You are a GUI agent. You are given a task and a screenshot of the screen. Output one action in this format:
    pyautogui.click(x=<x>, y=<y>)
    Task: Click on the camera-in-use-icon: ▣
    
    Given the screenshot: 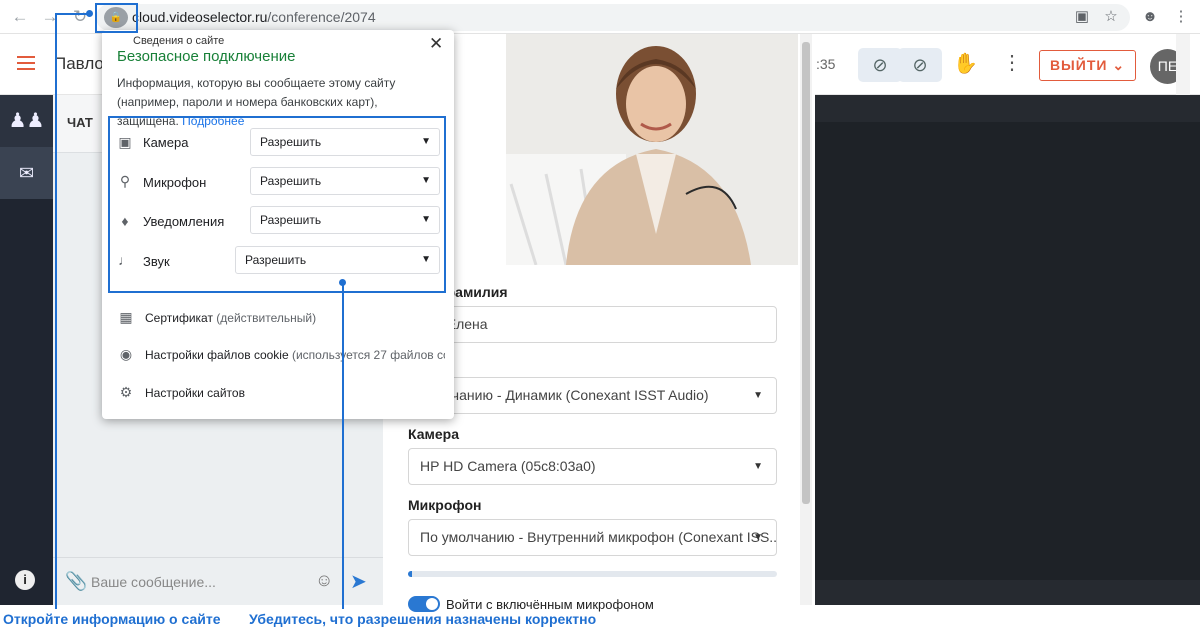 What is the action you would take?
    pyautogui.click(x=1082, y=17)
    